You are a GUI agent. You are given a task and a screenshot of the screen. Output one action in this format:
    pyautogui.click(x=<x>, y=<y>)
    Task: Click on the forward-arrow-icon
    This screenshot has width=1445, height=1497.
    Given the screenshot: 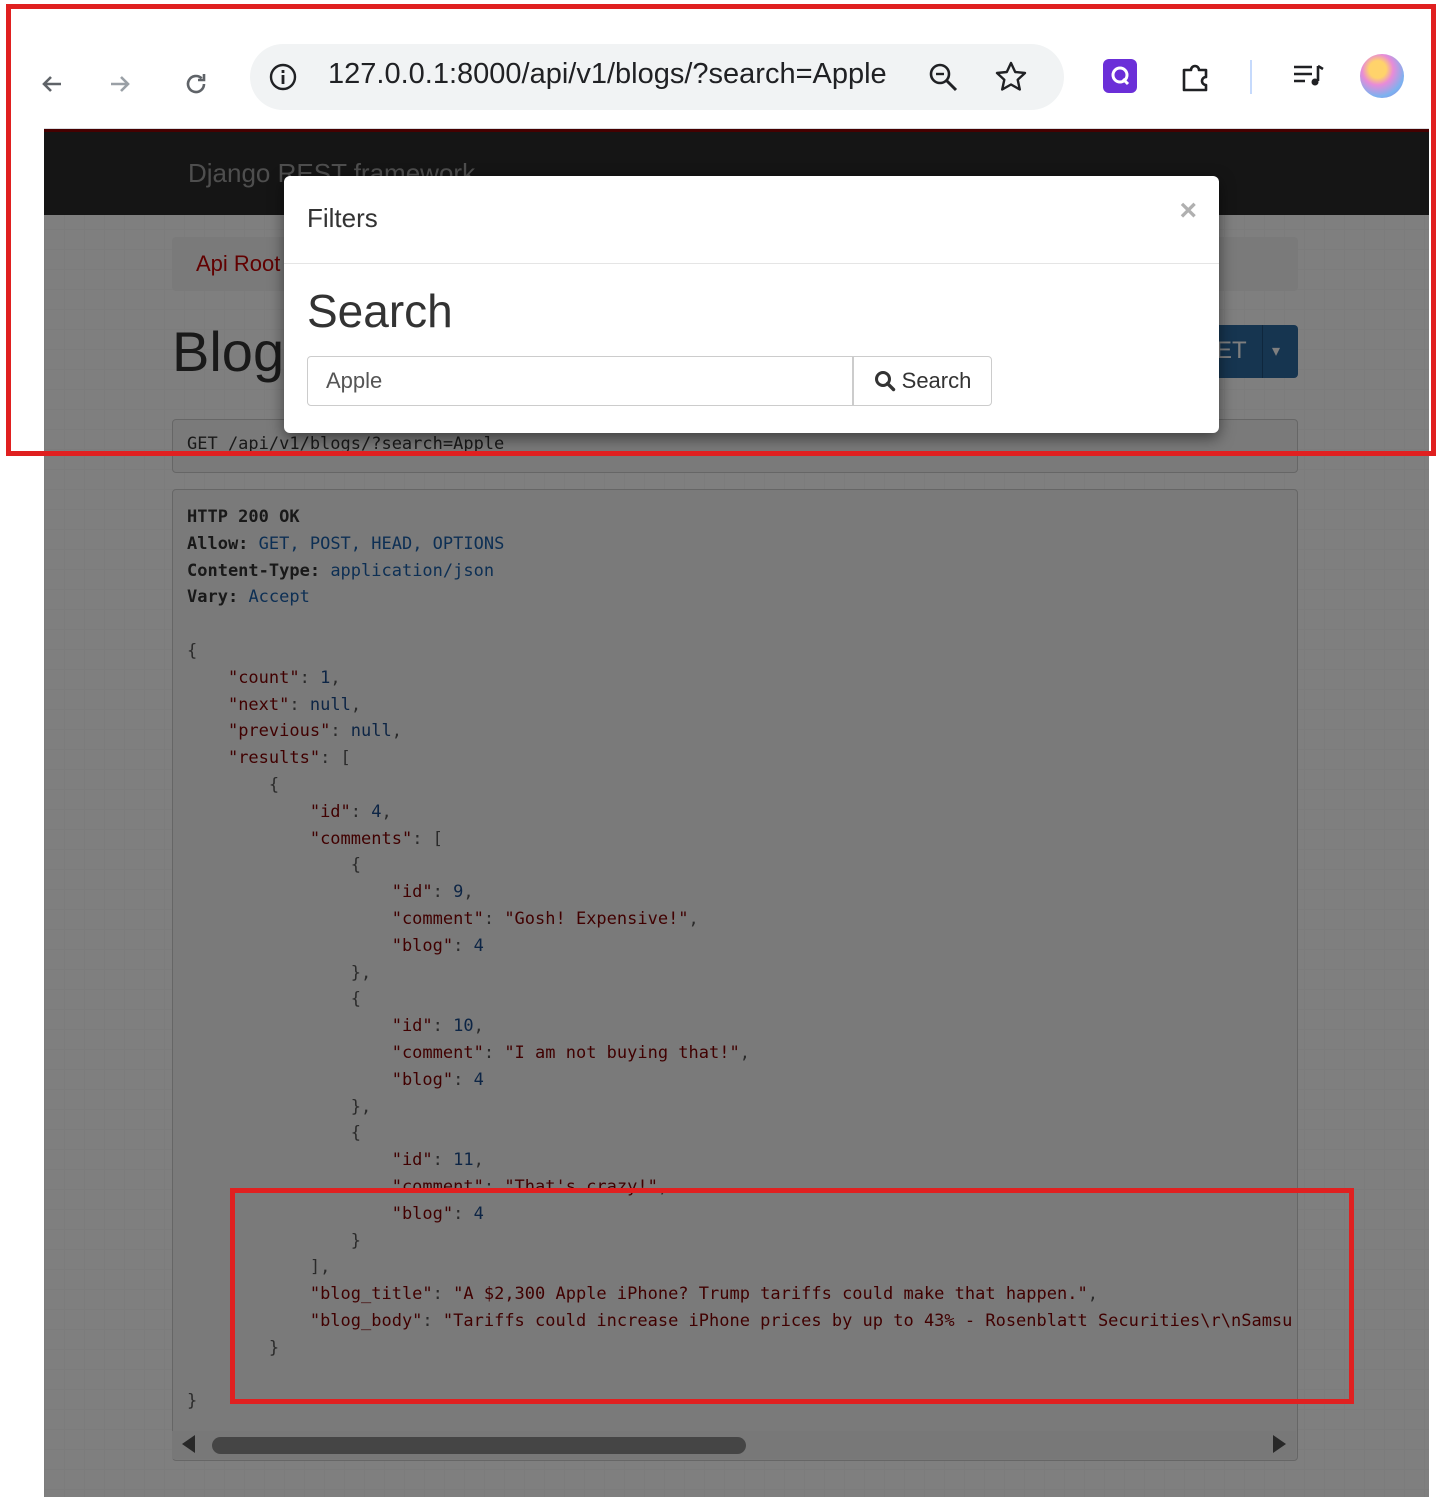 What is the action you would take?
    pyautogui.click(x=120, y=84)
    